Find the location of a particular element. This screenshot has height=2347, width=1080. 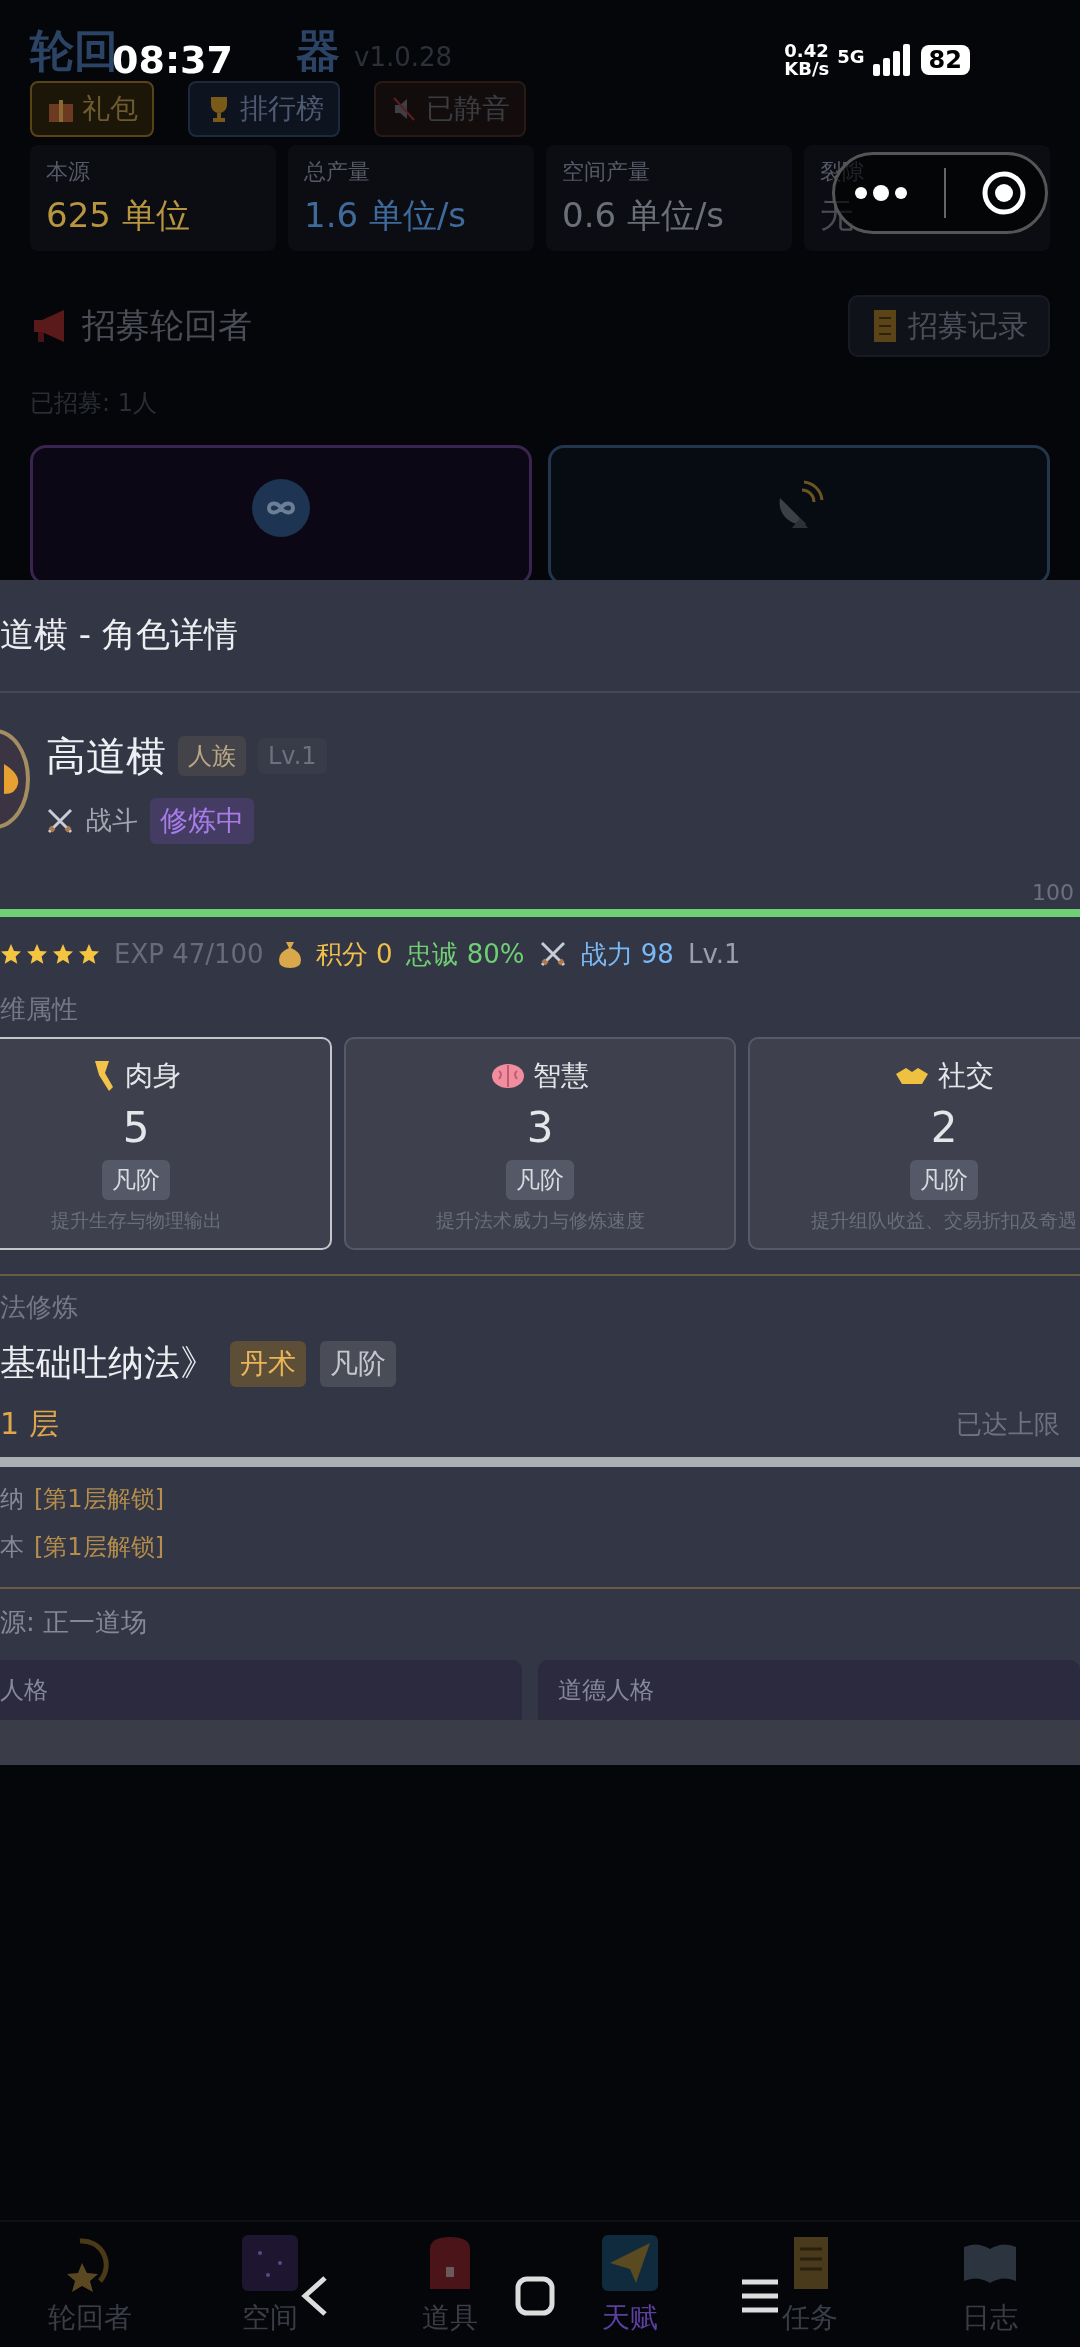

stat-label: 本源 is located at coordinates (68, 172).